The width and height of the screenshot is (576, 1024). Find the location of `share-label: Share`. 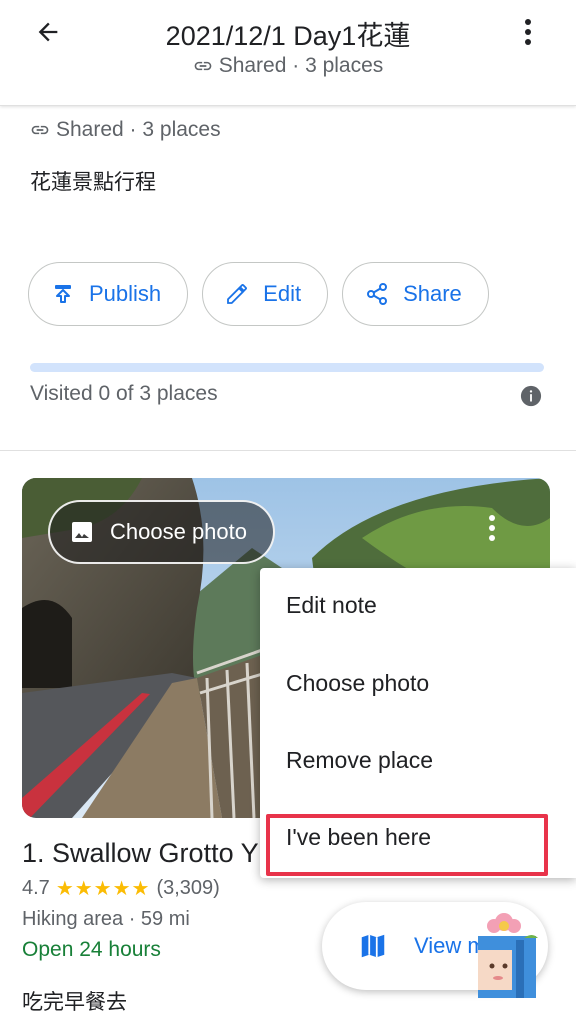

share-label: Share is located at coordinates (432, 293).